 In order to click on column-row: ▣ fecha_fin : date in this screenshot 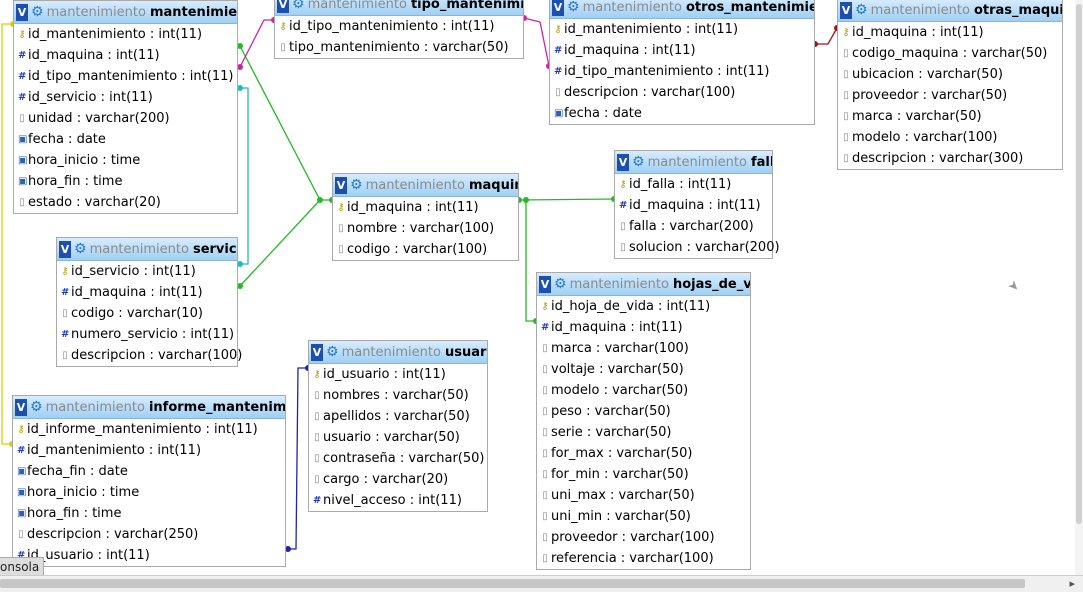, I will do `click(149, 471)`.